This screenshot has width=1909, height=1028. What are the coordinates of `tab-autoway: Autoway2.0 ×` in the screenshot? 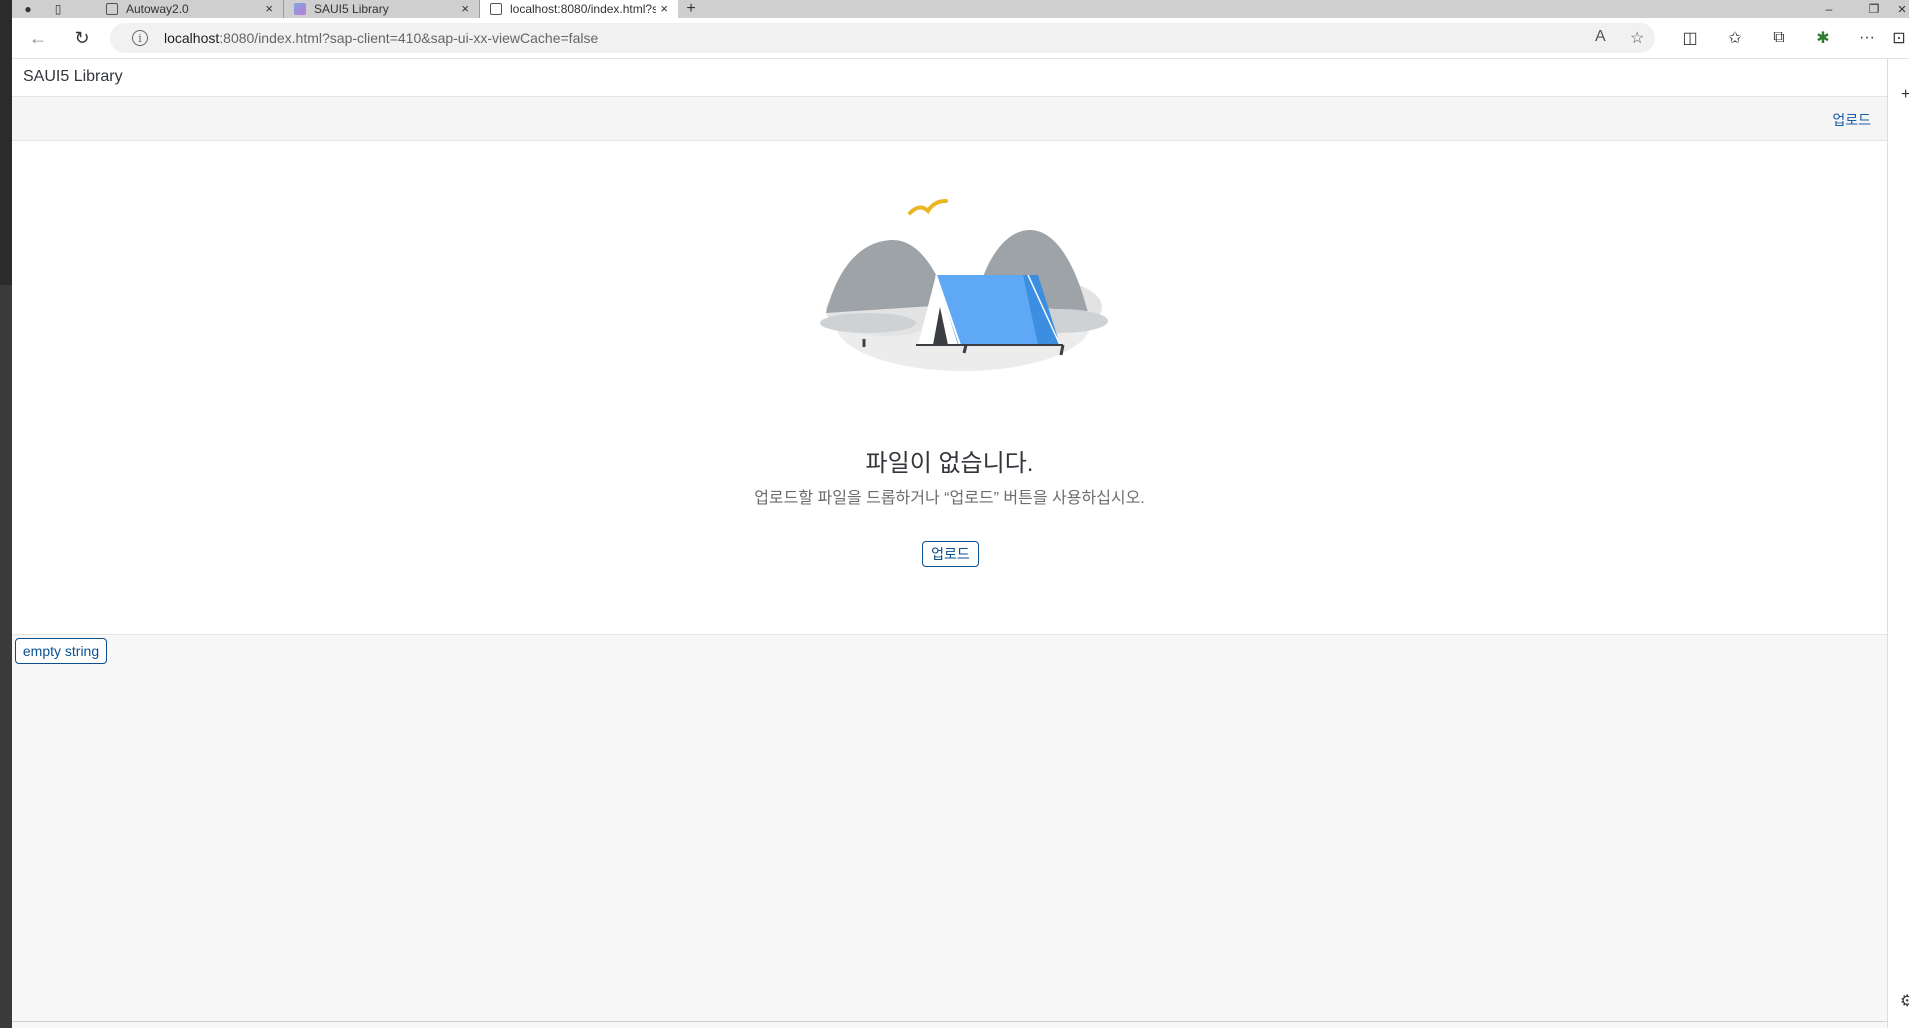 It's located at (190, 9).